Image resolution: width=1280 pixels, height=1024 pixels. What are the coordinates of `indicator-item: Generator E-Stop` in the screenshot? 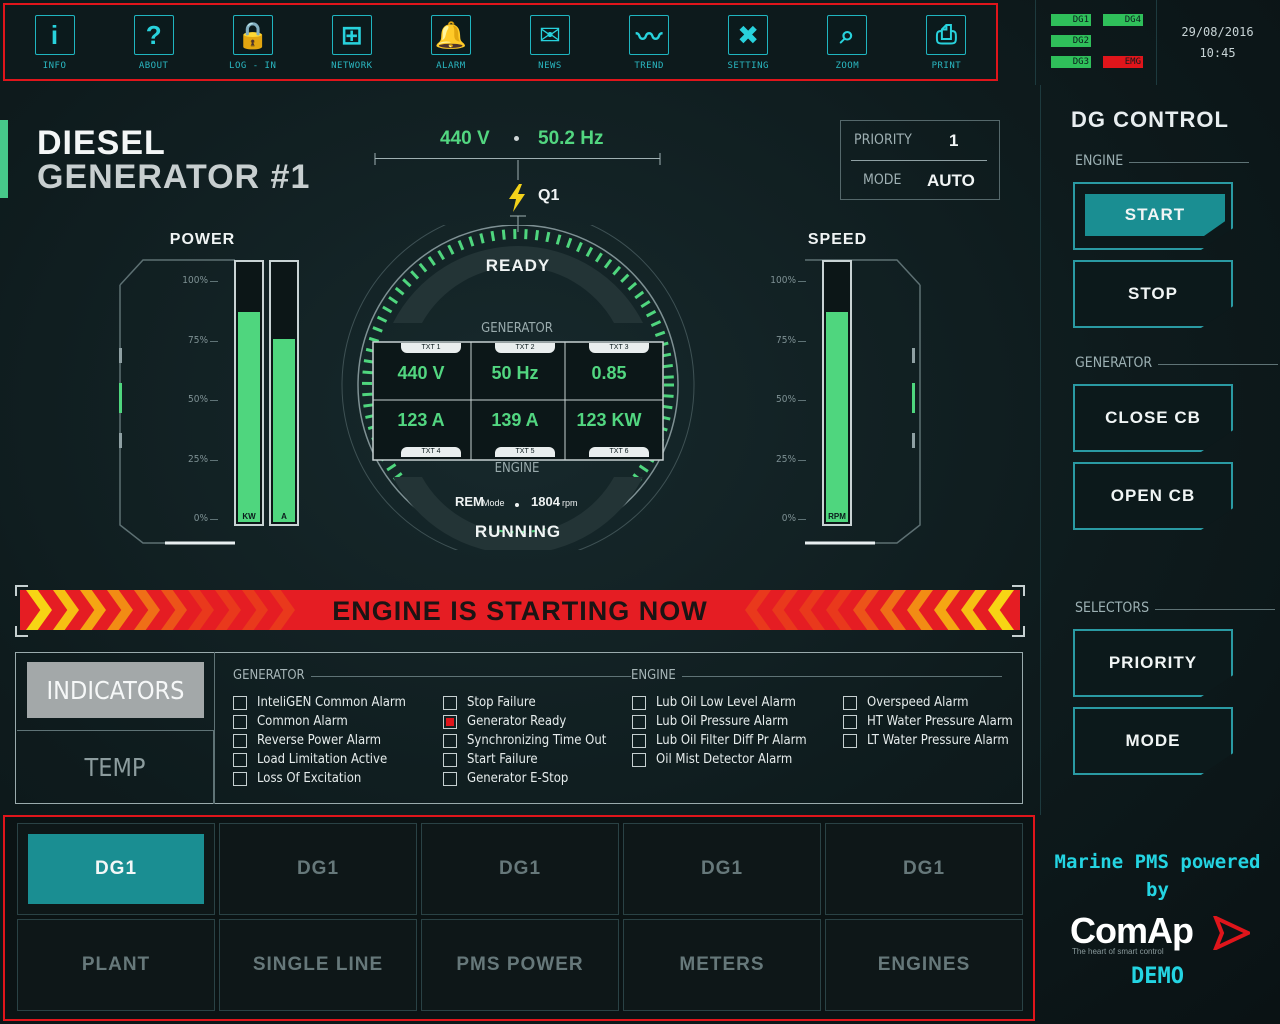 It's located at (505, 778).